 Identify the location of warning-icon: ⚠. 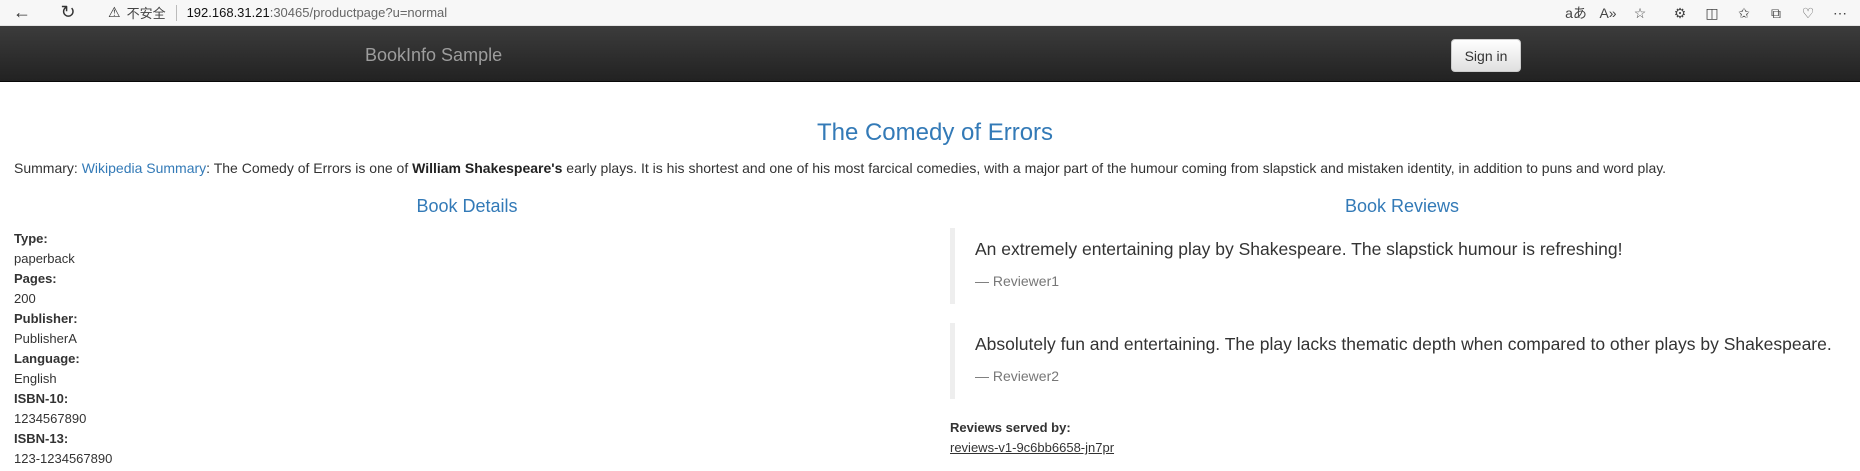
(114, 12).